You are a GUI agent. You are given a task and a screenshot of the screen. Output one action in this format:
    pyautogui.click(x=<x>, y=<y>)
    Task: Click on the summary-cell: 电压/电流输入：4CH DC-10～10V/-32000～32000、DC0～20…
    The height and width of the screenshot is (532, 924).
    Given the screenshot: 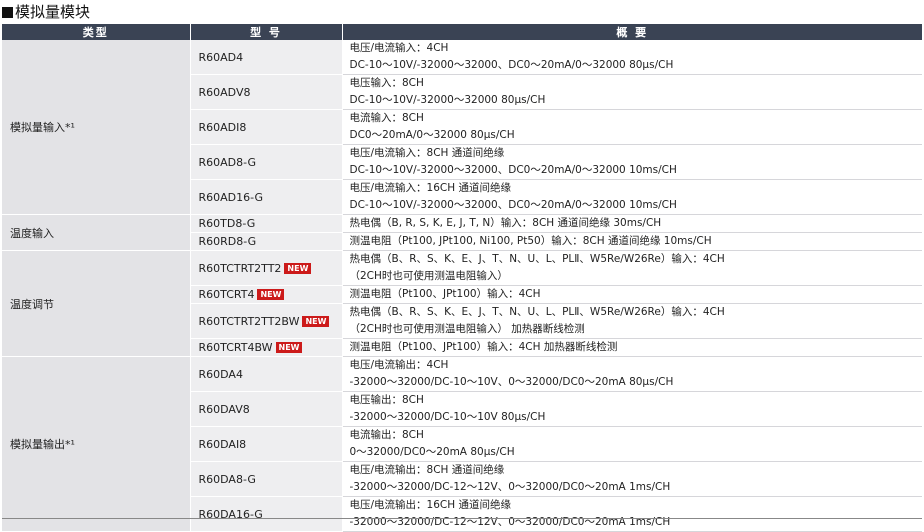 What is the action you would take?
    pyautogui.click(x=632, y=57)
    